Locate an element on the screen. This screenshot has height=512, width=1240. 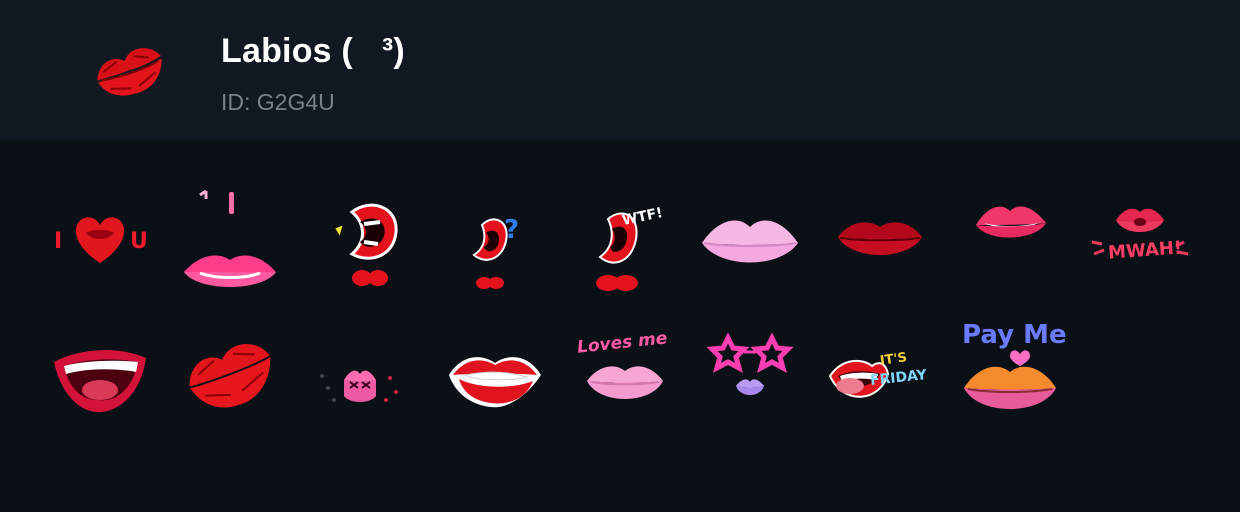
sticker-mwah: MWAH! is located at coordinates (1140, 235).